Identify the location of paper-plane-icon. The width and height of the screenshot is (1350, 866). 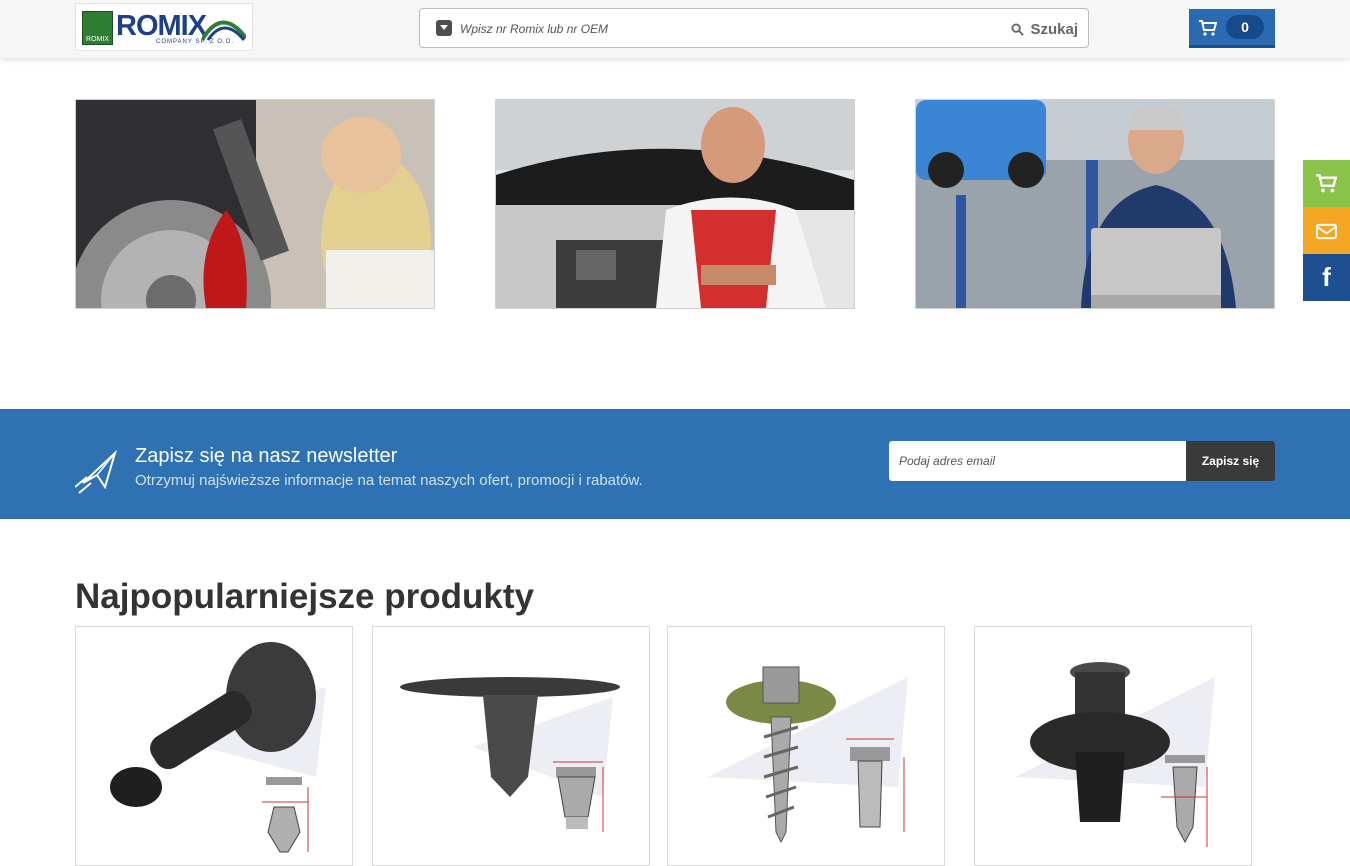
(96, 471).